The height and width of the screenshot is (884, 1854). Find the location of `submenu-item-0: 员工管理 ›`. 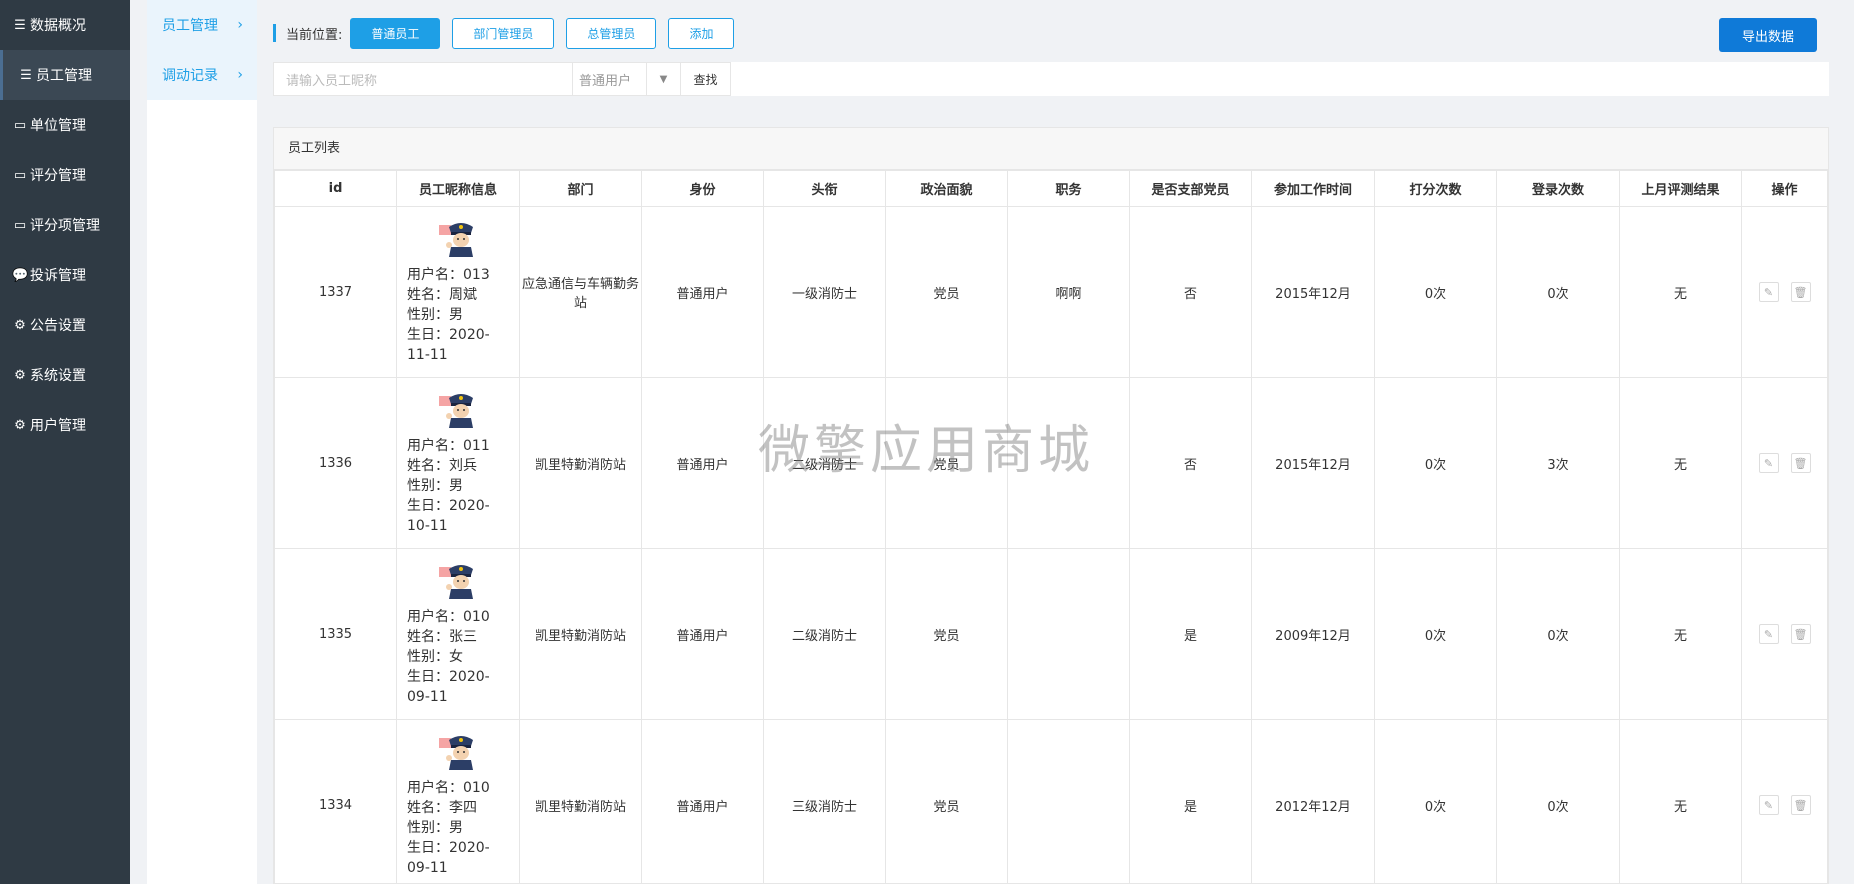

submenu-item-0: 员工管理 › is located at coordinates (202, 25).